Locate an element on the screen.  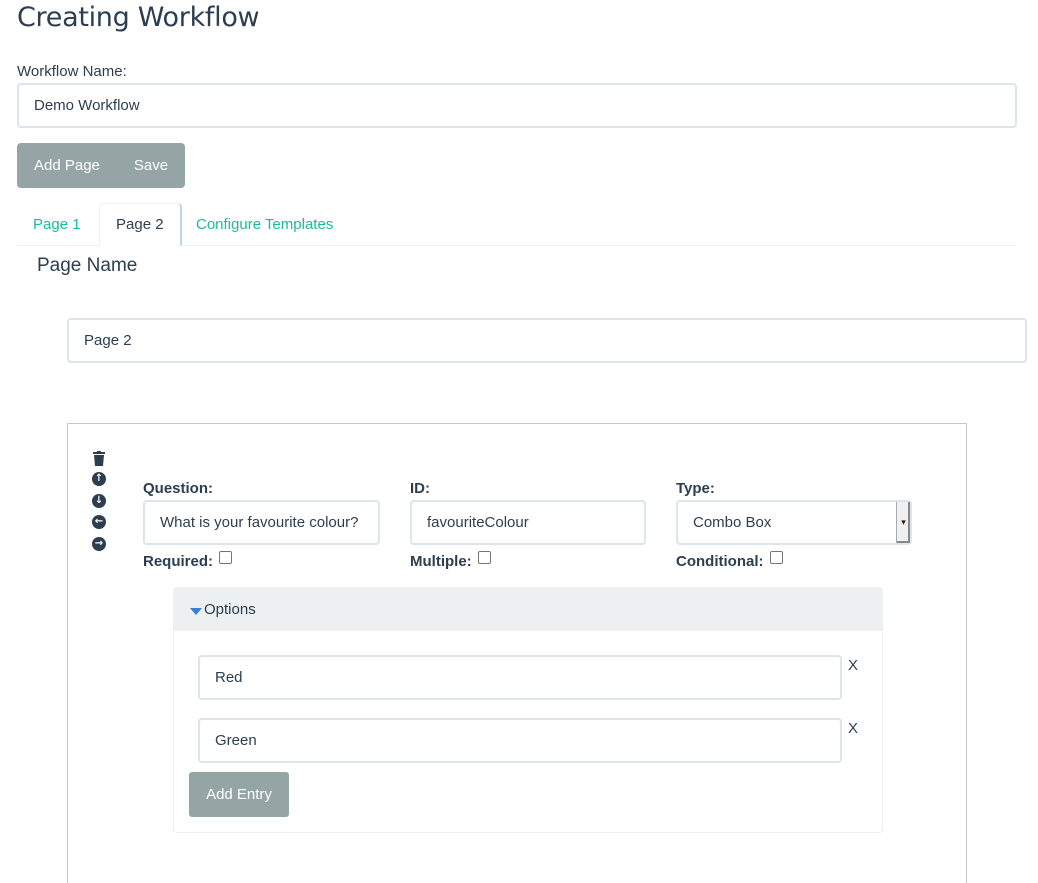
page-name-input: Page 2 is located at coordinates (547, 340).